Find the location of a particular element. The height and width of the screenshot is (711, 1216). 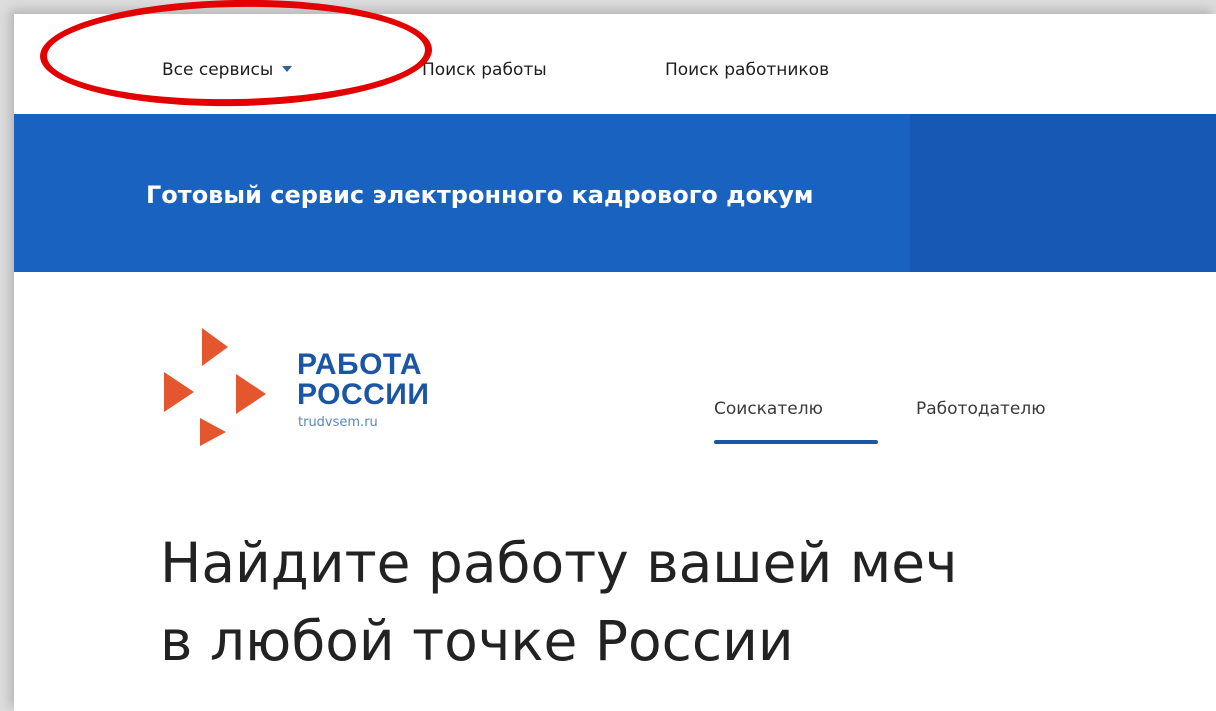

active-tab-indicator is located at coordinates (796, 442).